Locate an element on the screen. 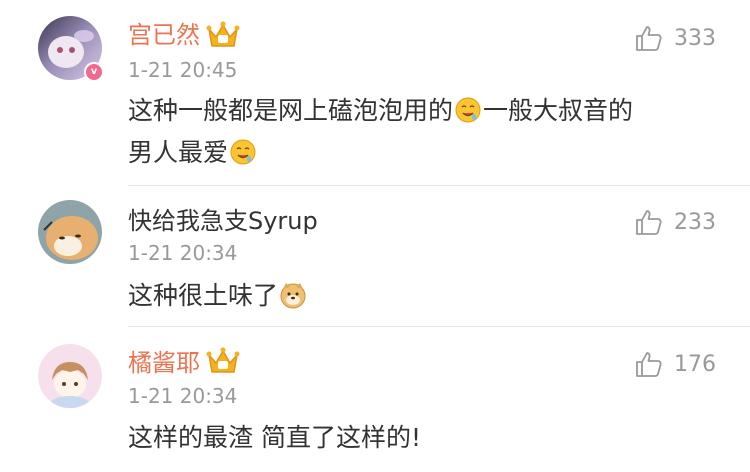 This screenshot has height=472, width=750. like-button: 176 is located at coordinates (675, 364).